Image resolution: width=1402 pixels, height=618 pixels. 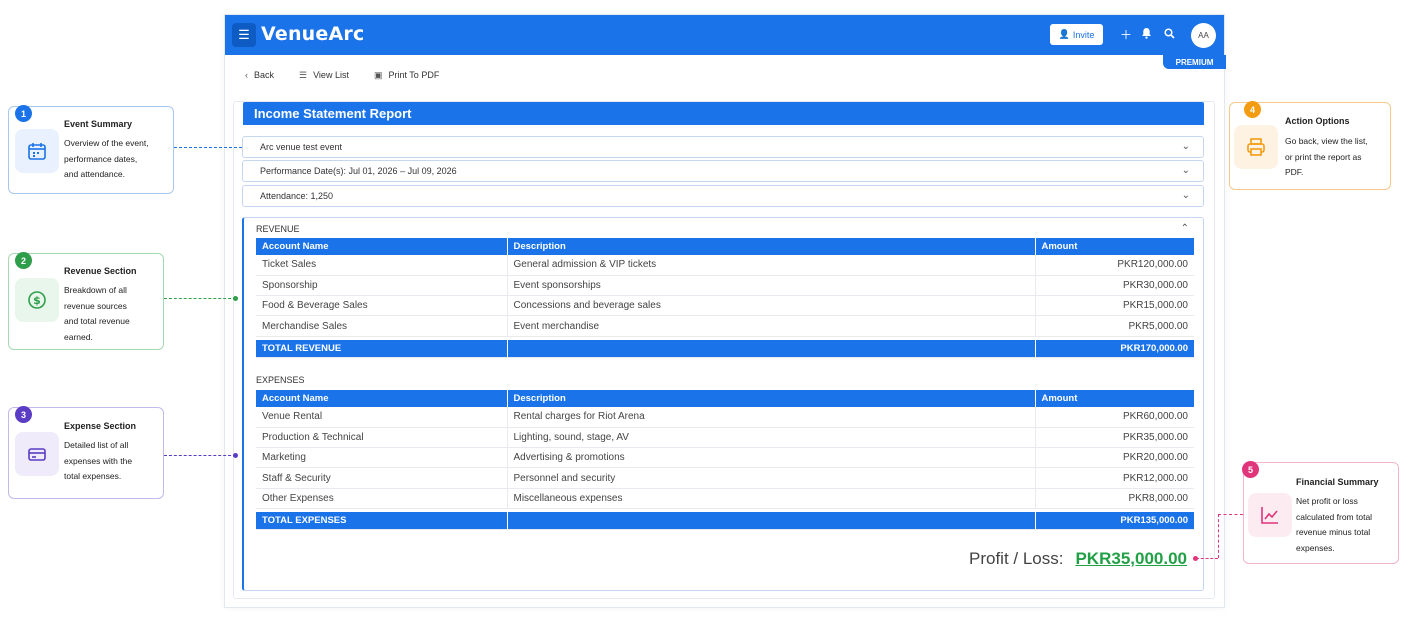 I want to click on attendance-accordion: Attendance: 1,250 ⌄, so click(x=723, y=196).